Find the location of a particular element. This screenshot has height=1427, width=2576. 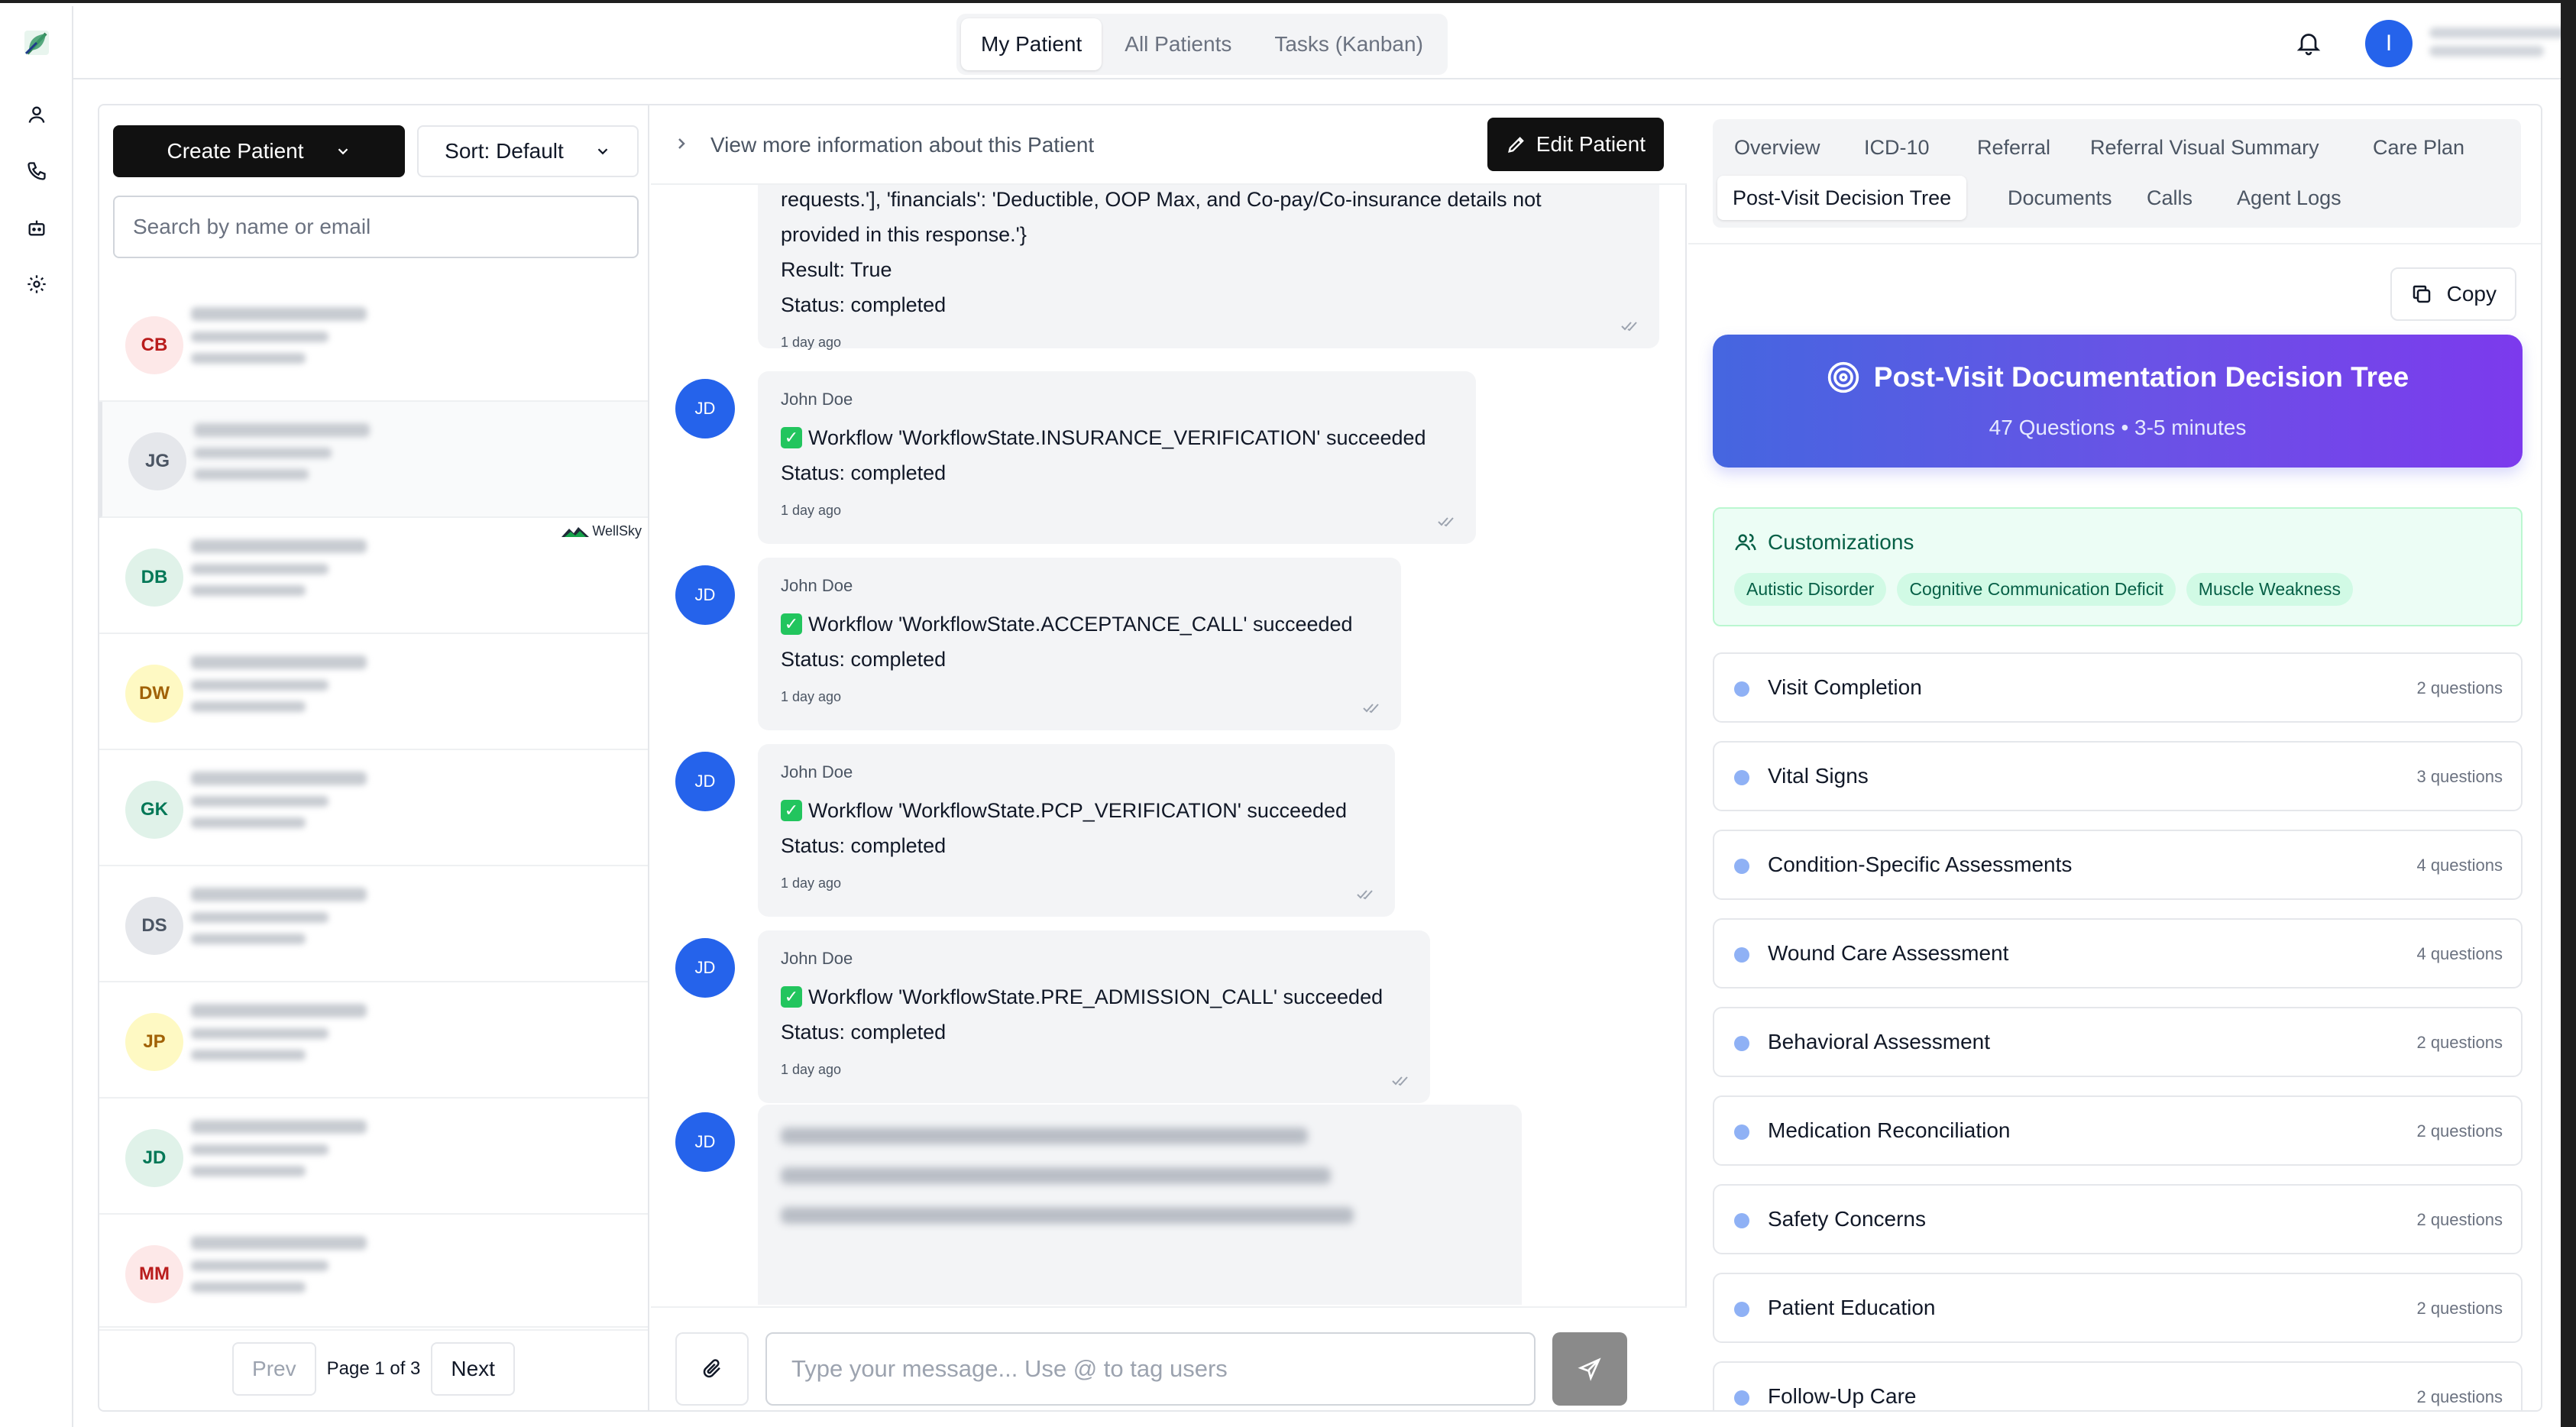

tab-documents: Documents is located at coordinates (2060, 198).